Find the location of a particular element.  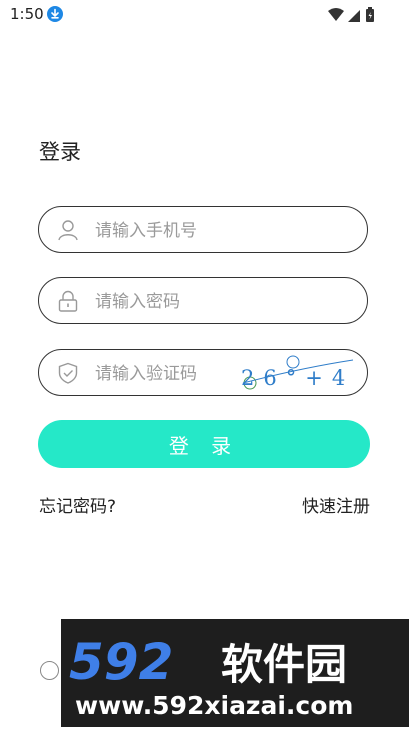

battery-icon is located at coordinates (370, 14).